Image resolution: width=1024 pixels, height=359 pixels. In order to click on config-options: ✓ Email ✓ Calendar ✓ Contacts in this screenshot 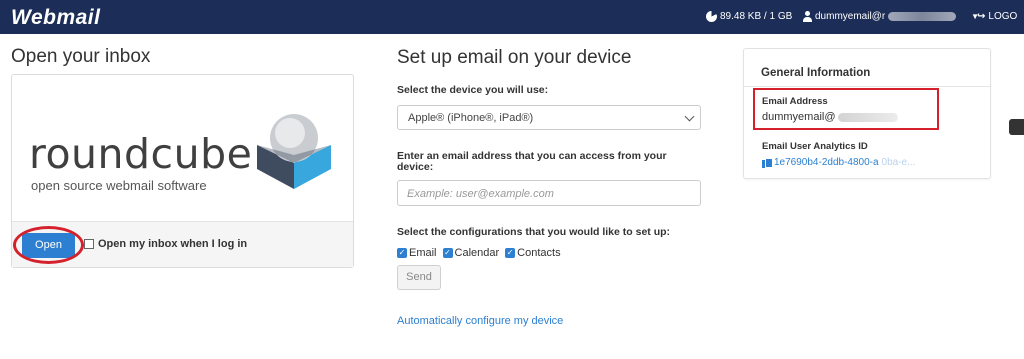, I will do `click(479, 253)`.